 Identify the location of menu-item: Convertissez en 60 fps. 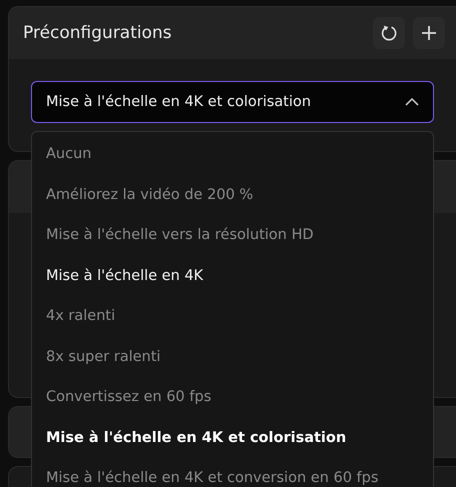
(232, 397).